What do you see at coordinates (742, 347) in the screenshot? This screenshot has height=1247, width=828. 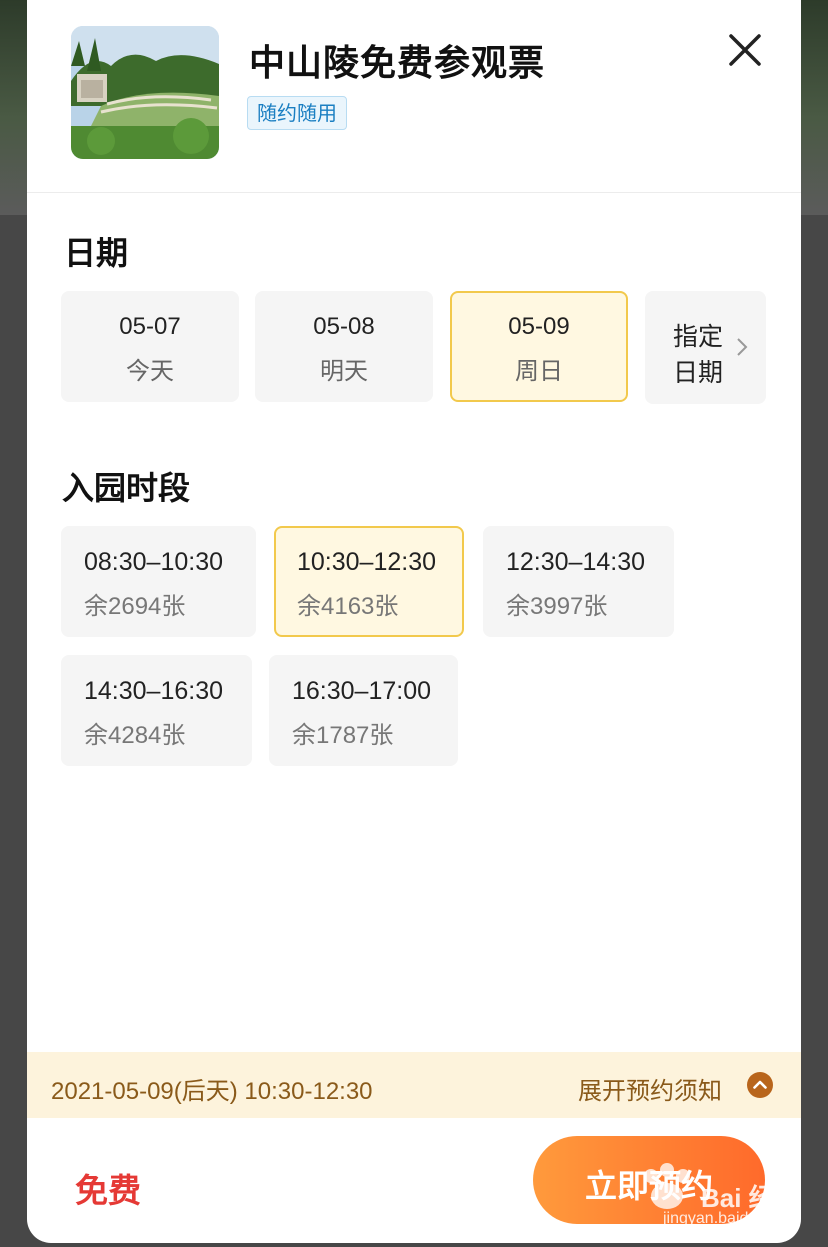 I see `chevron-right-icon` at bounding box center [742, 347].